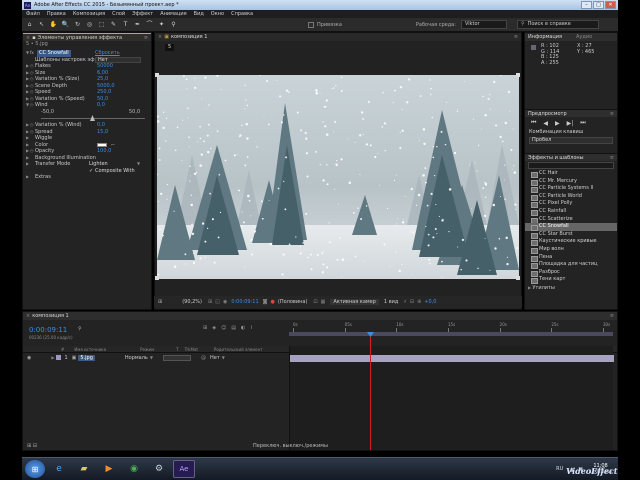  Describe the element at coordinates (89, 24) in the screenshot. I see `camera-tool-icon: ◎` at that location.